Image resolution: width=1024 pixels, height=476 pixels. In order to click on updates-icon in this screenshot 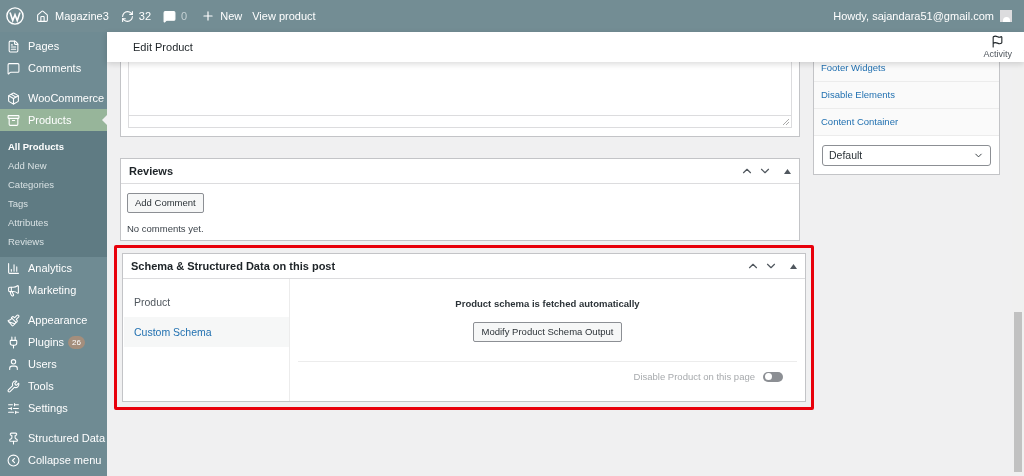, I will do `click(127, 16)`.